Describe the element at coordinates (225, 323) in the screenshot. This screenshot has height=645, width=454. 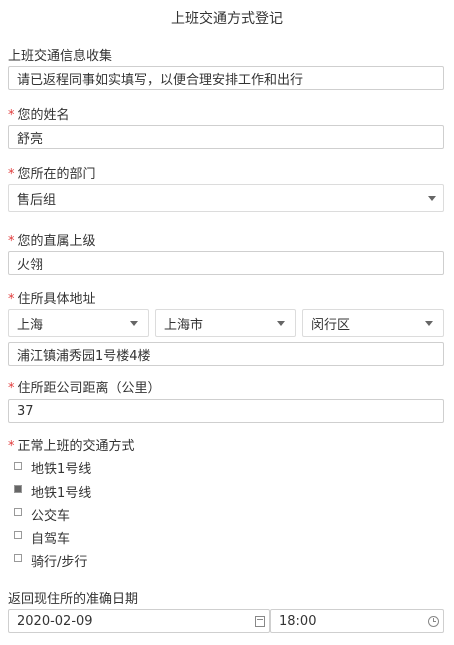
I see `city-select: 上海市` at that location.